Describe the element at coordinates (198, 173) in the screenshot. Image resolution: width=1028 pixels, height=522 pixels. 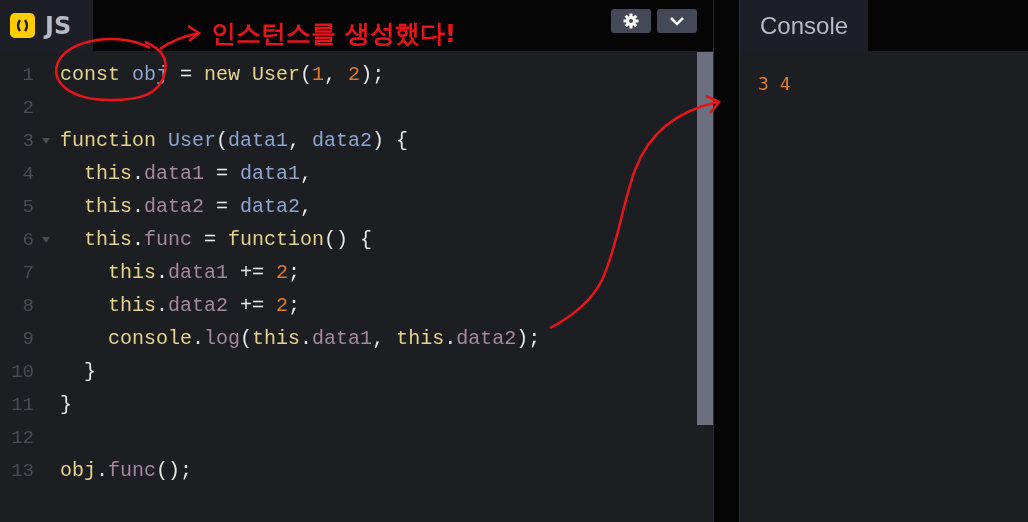
I see `code-line: this.data1 = data1,` at that location.